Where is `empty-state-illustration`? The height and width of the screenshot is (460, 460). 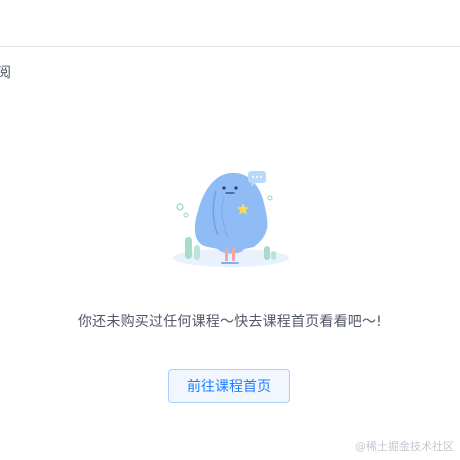
empty-state-illustration is located at coordinates (231, 218).